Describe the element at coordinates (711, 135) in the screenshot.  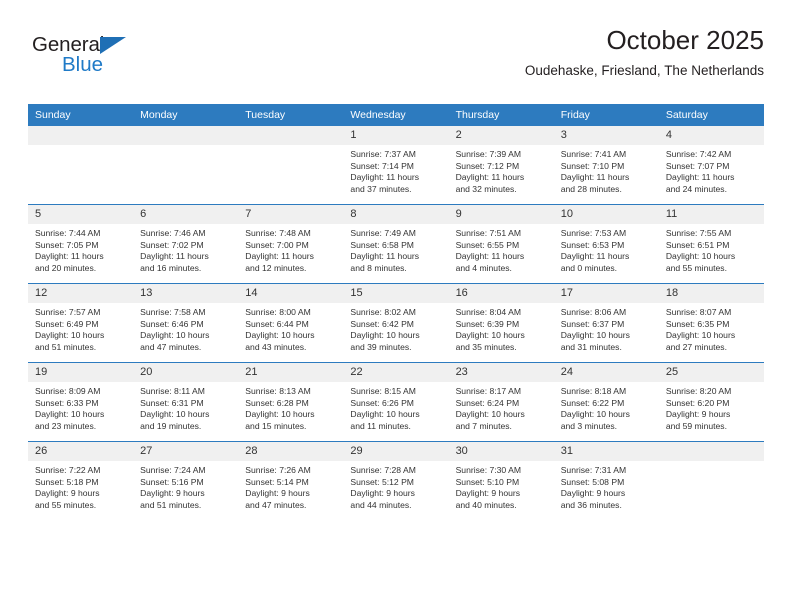
I see `day-number: 4` at that location.